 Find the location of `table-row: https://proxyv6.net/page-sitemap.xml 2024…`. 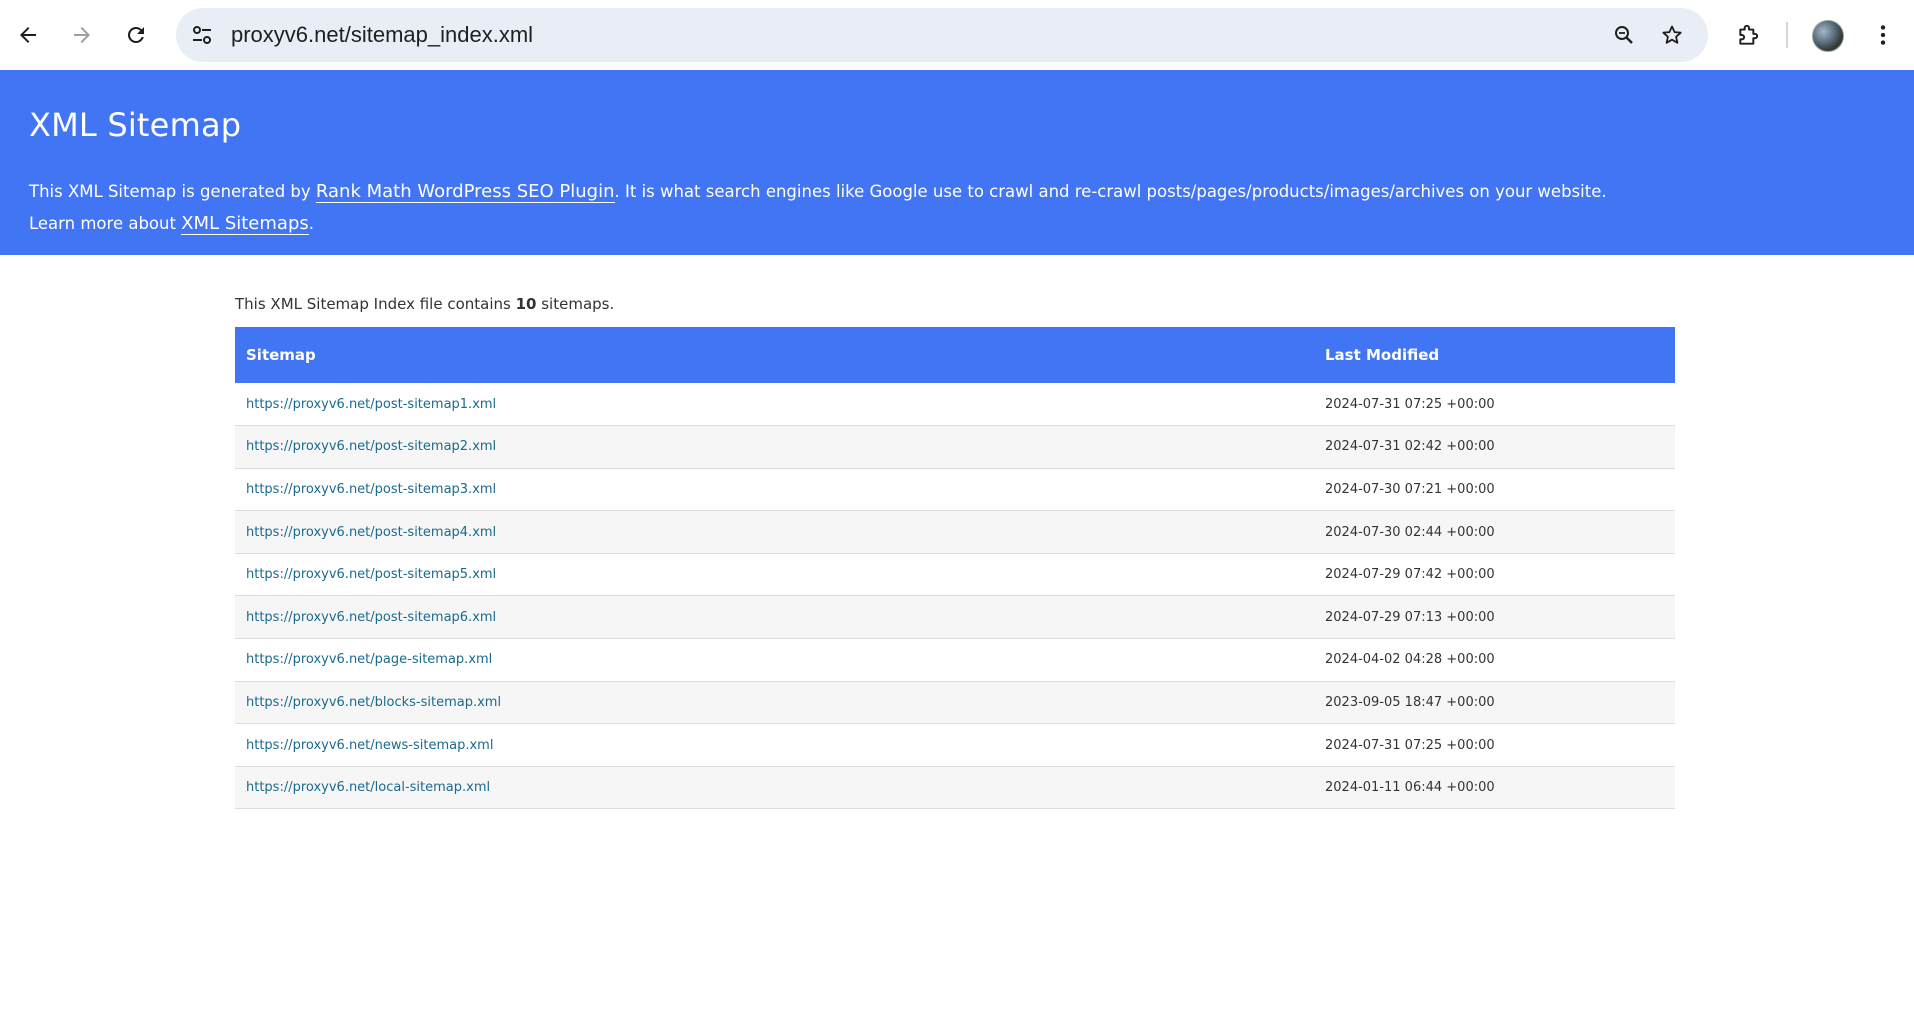

table-row: https://proxyv6.net/page-sitemap.xml 2024… is located at coordinates (955, 660).